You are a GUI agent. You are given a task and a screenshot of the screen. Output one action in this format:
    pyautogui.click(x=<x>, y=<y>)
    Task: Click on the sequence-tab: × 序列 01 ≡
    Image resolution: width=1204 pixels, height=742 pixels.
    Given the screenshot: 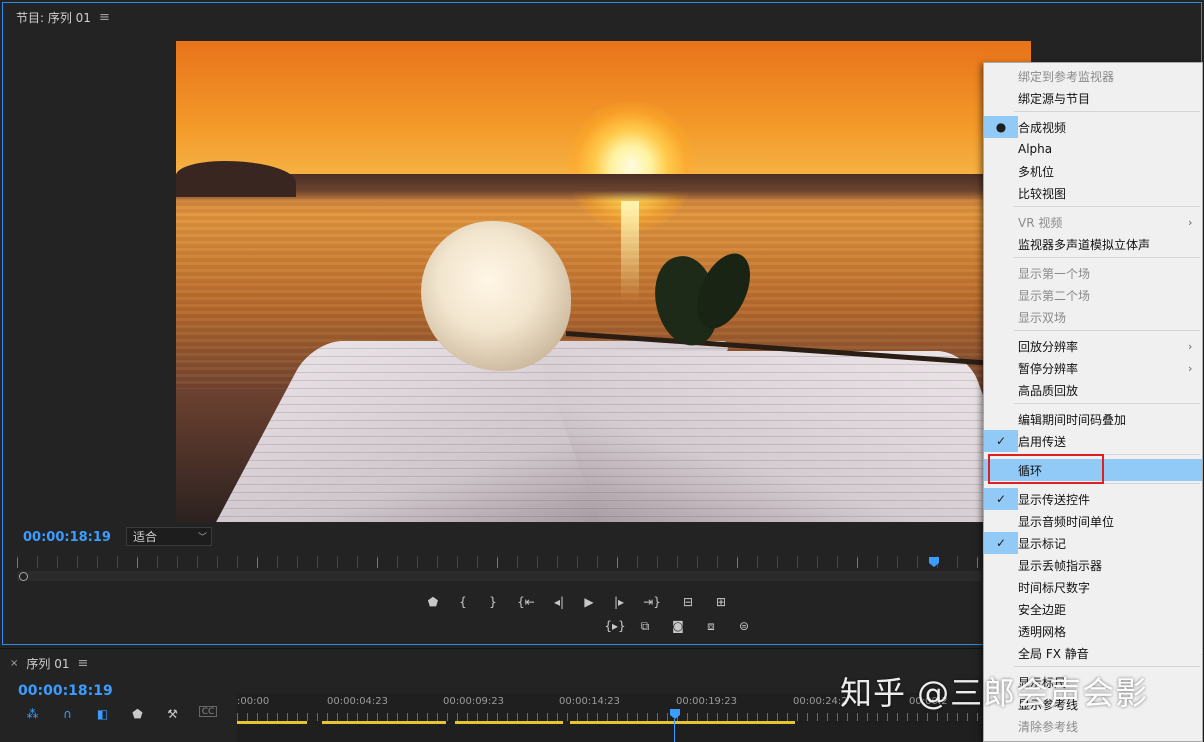 What is the action you would take?
    pyautogui.click(x=49, y=663)
    